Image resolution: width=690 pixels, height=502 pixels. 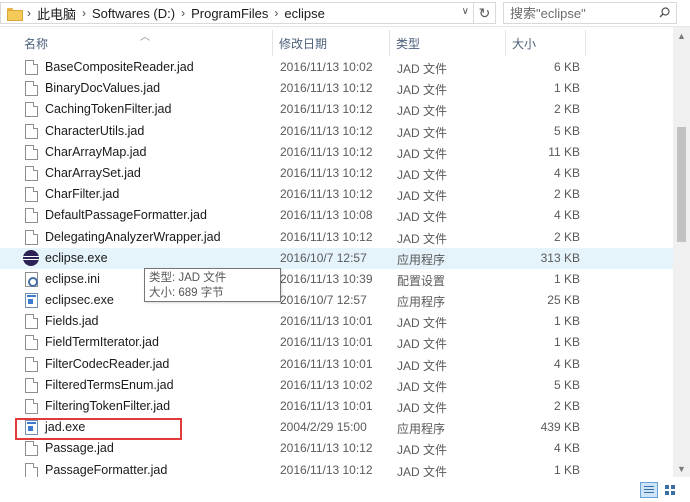 What do you see at coordinates (323, 257) in the screenshot?
I see `file-date: 2016/10/7 12:57` at bounding box center [323, 257].